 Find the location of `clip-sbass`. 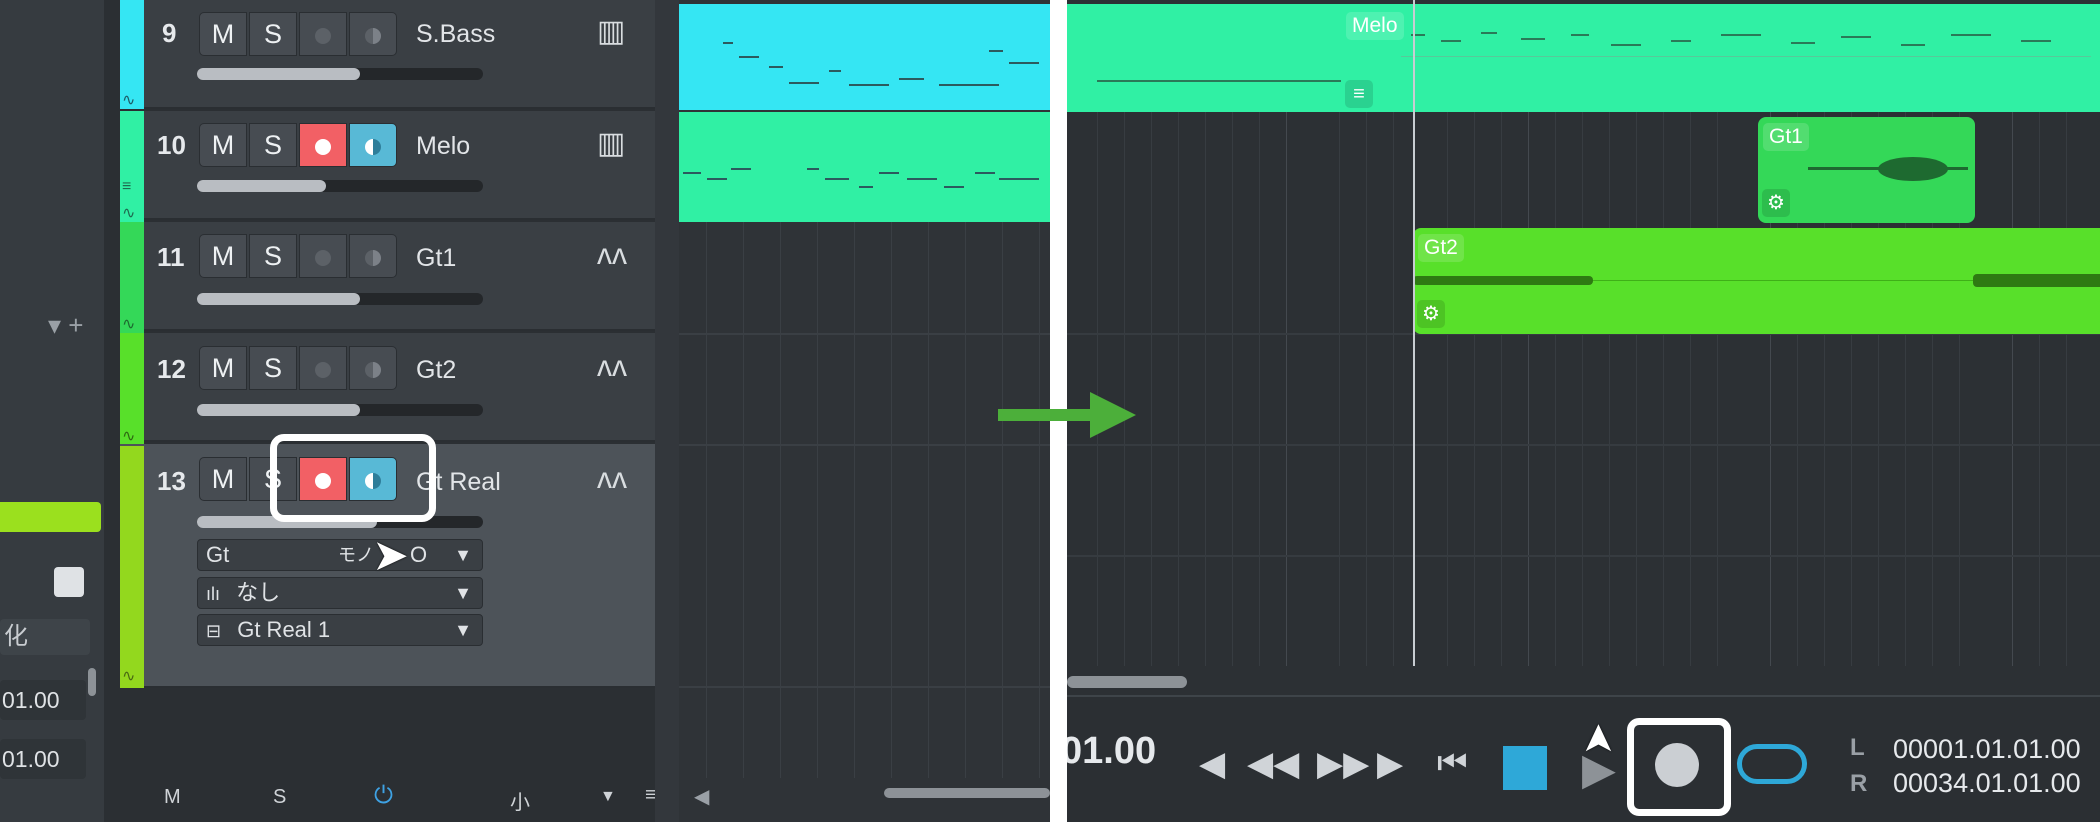

clip-sbass is located at coordinates (864, 57).